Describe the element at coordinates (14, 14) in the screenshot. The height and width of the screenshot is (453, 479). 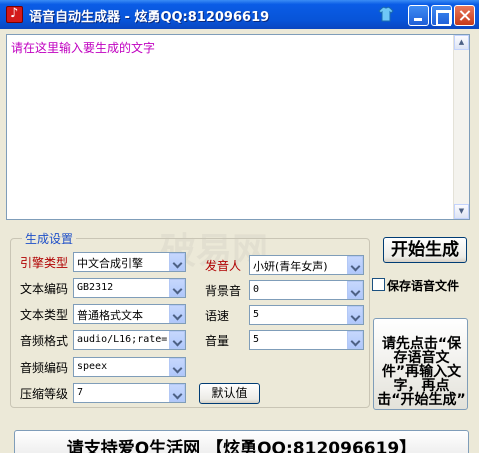
I see `app-music-icon` at that location.